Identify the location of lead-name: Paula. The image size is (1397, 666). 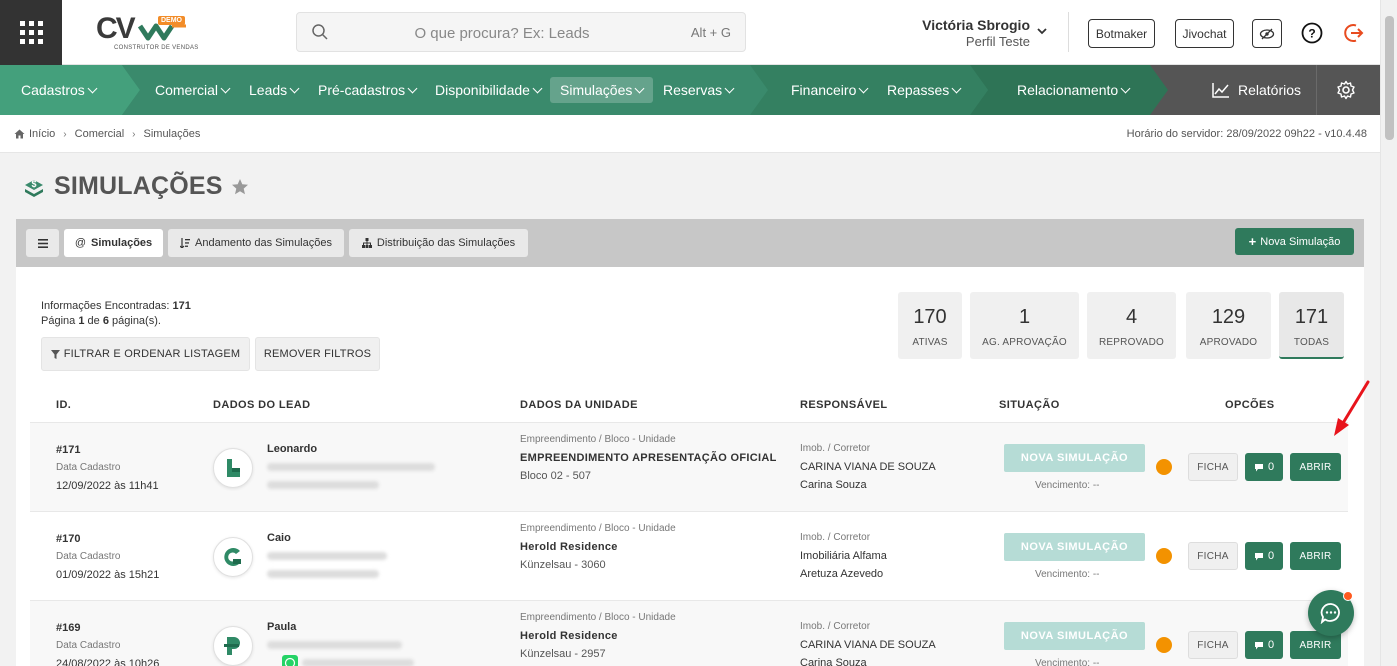
(281, 627).